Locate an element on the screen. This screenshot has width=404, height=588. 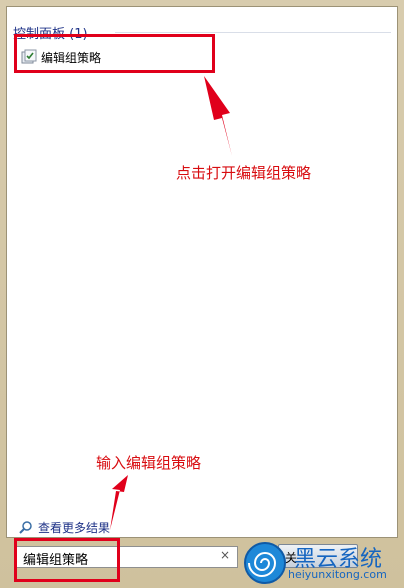
watermark-logo: 黑云系统 heiyunxitong.com is located at coordinates (320, 563).